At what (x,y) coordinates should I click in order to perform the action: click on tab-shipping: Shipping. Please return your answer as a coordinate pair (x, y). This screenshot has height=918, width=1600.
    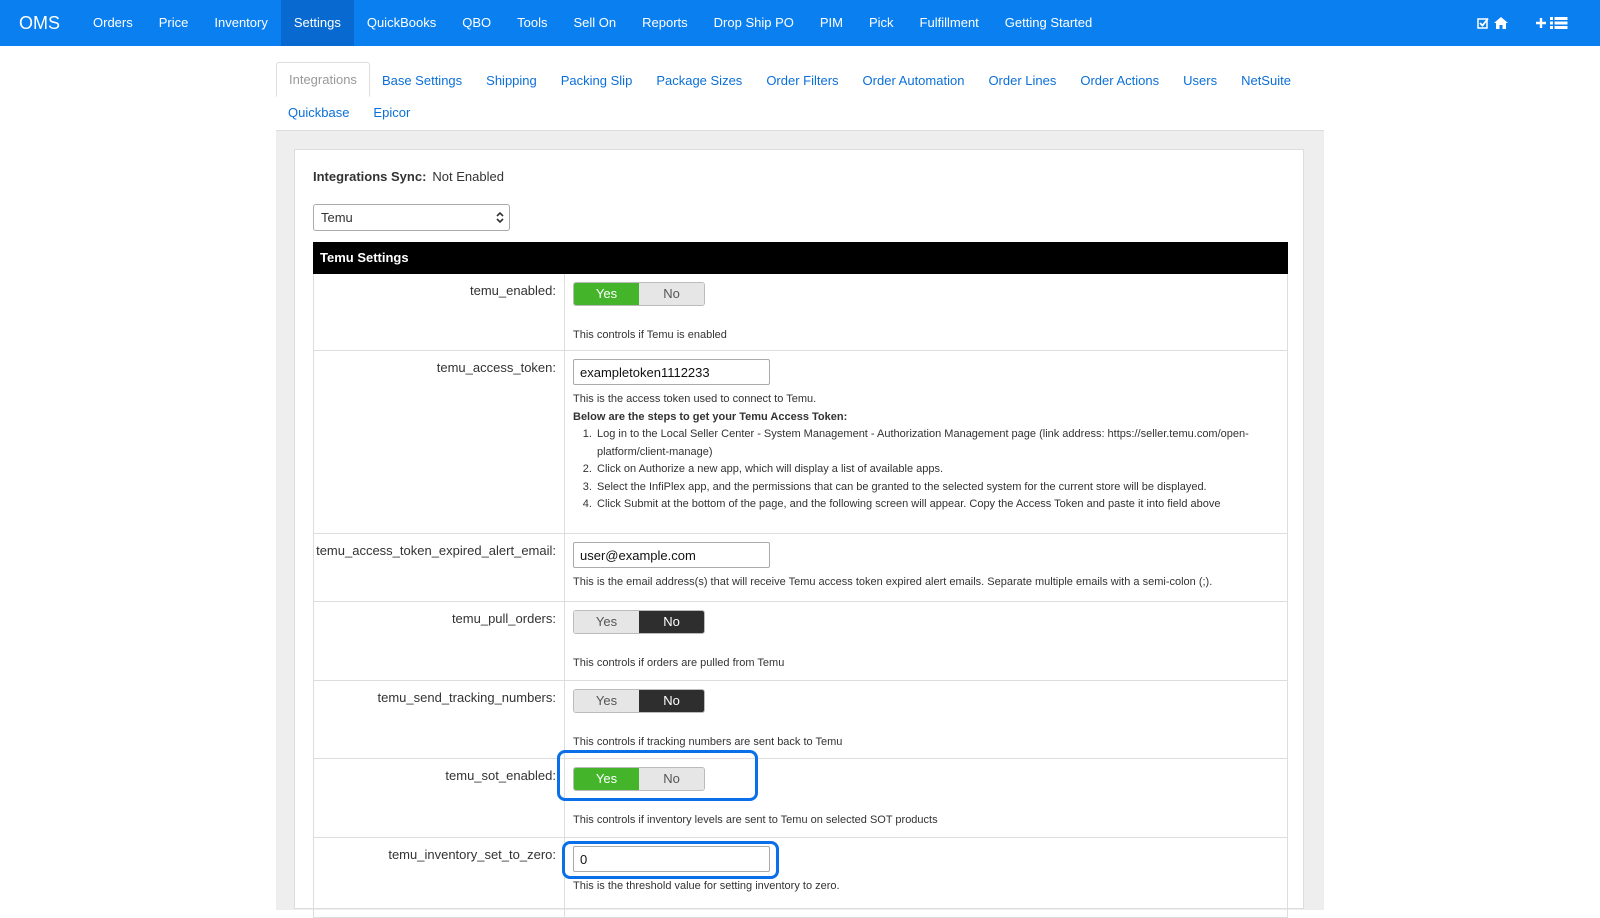
    Looking at the image, I should click on (511, 80).